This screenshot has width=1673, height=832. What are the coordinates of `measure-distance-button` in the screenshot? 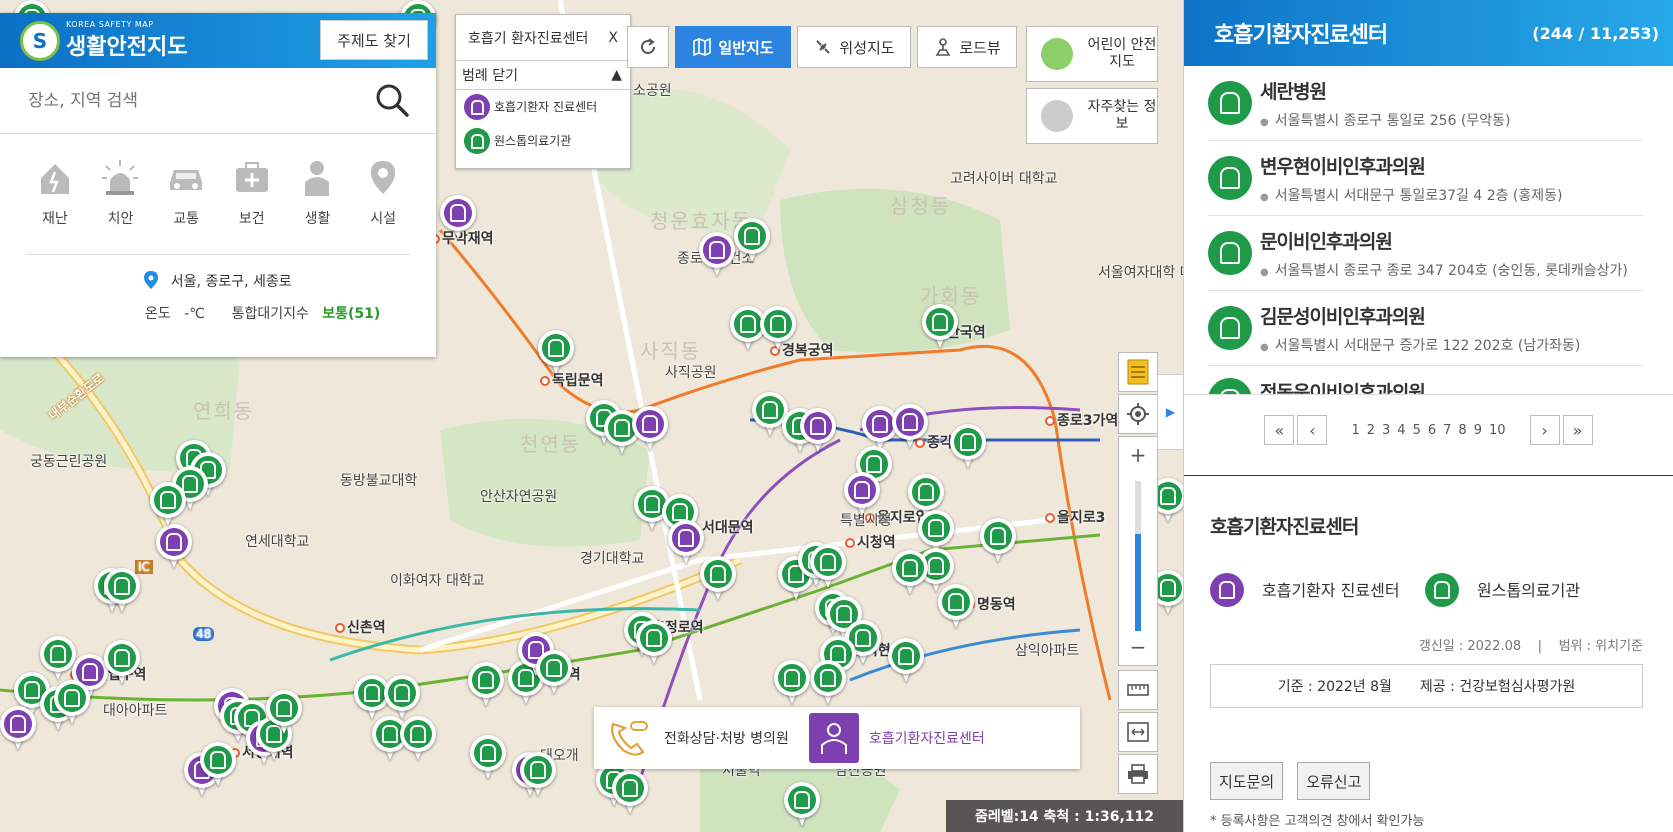 It's located at (1138, 690).